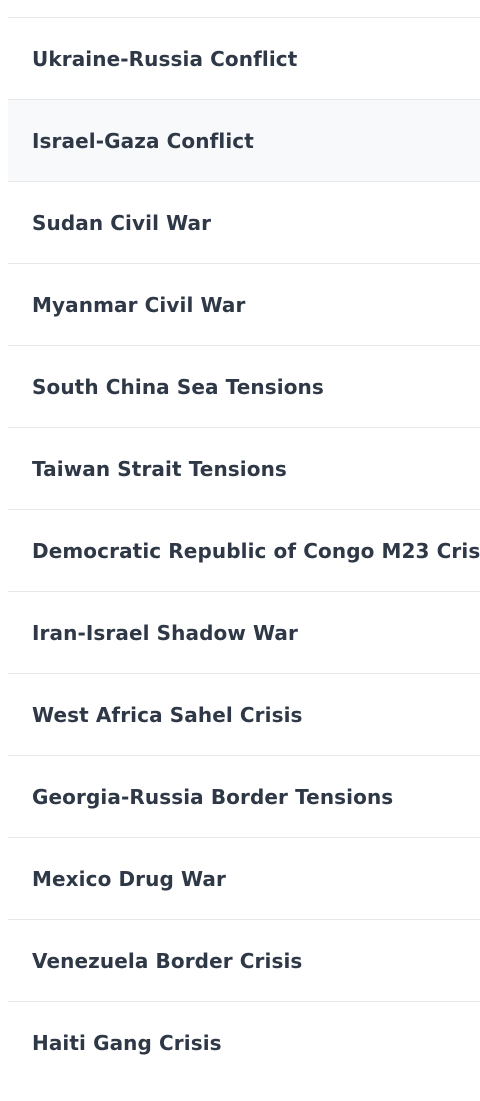 This screenshot has height=1101, width=480. I want to click on list-item: Georgia-Russia Border Tensions, so click(244, 797).